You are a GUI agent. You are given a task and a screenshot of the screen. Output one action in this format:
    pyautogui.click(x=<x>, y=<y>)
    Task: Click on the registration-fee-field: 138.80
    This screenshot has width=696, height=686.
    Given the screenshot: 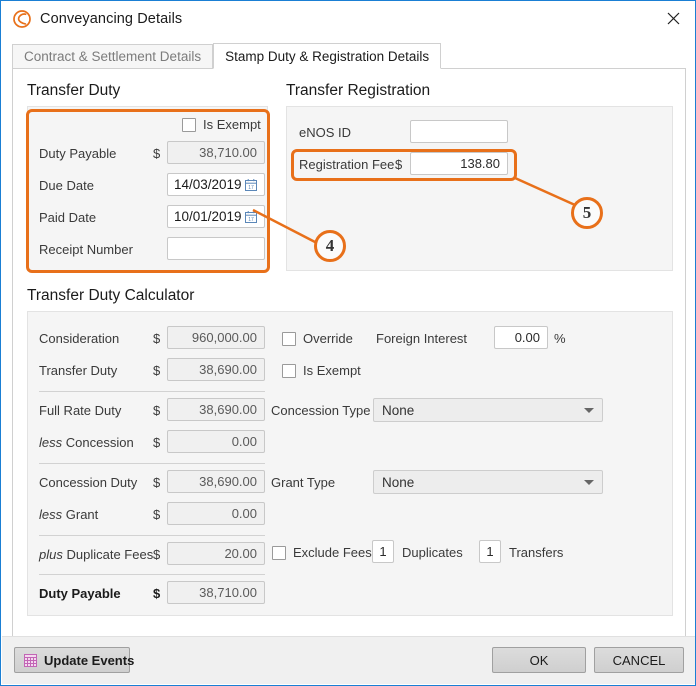 What is the action you would take?
    pyautogui.click(x=459, y=163)
    